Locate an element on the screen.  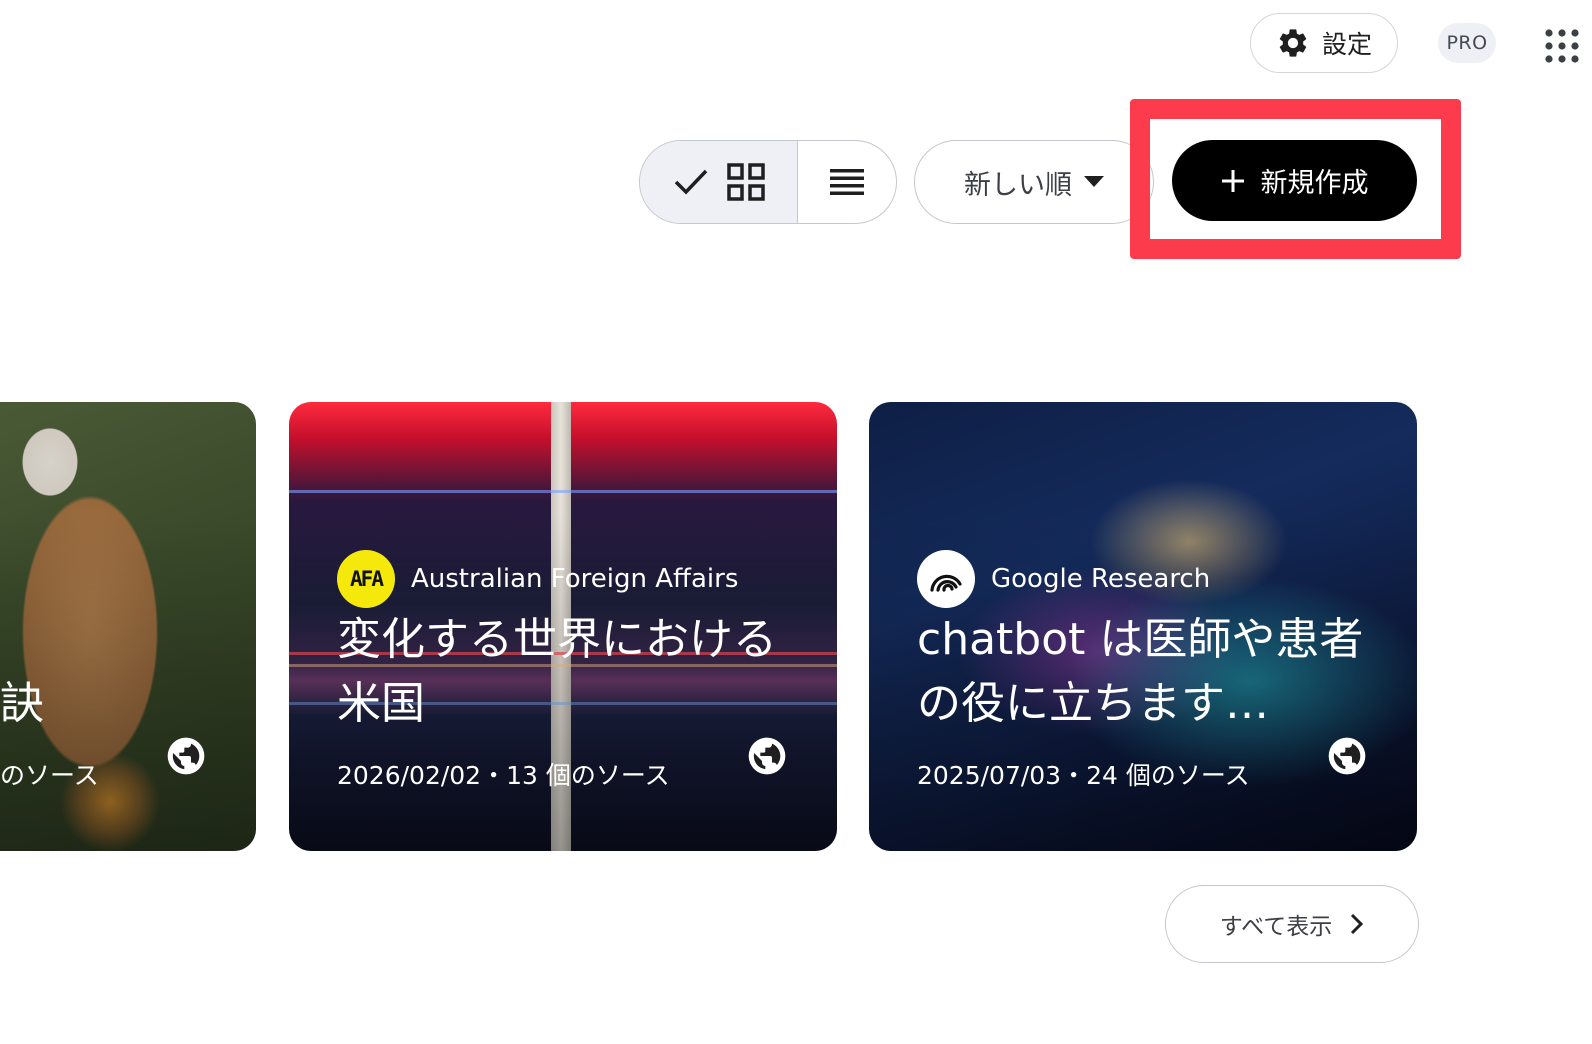
source-name: Australian Foreign Affairs is located at coordinates (575, 579).